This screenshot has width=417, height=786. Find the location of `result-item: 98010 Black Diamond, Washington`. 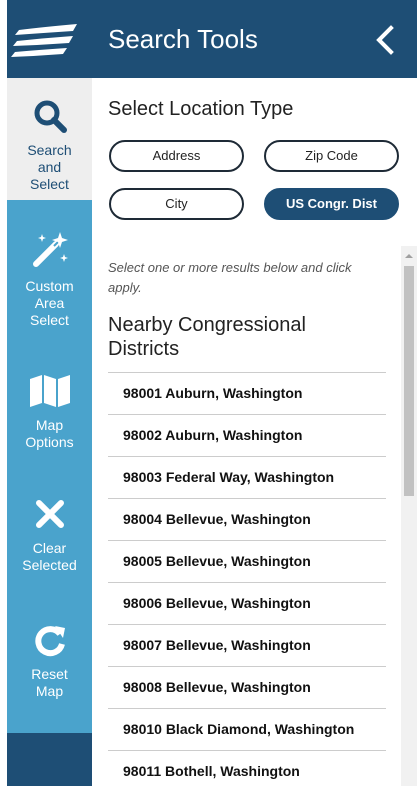

result-item: 98010 Black Diamond, Washington is located at coordinates (247, 729).